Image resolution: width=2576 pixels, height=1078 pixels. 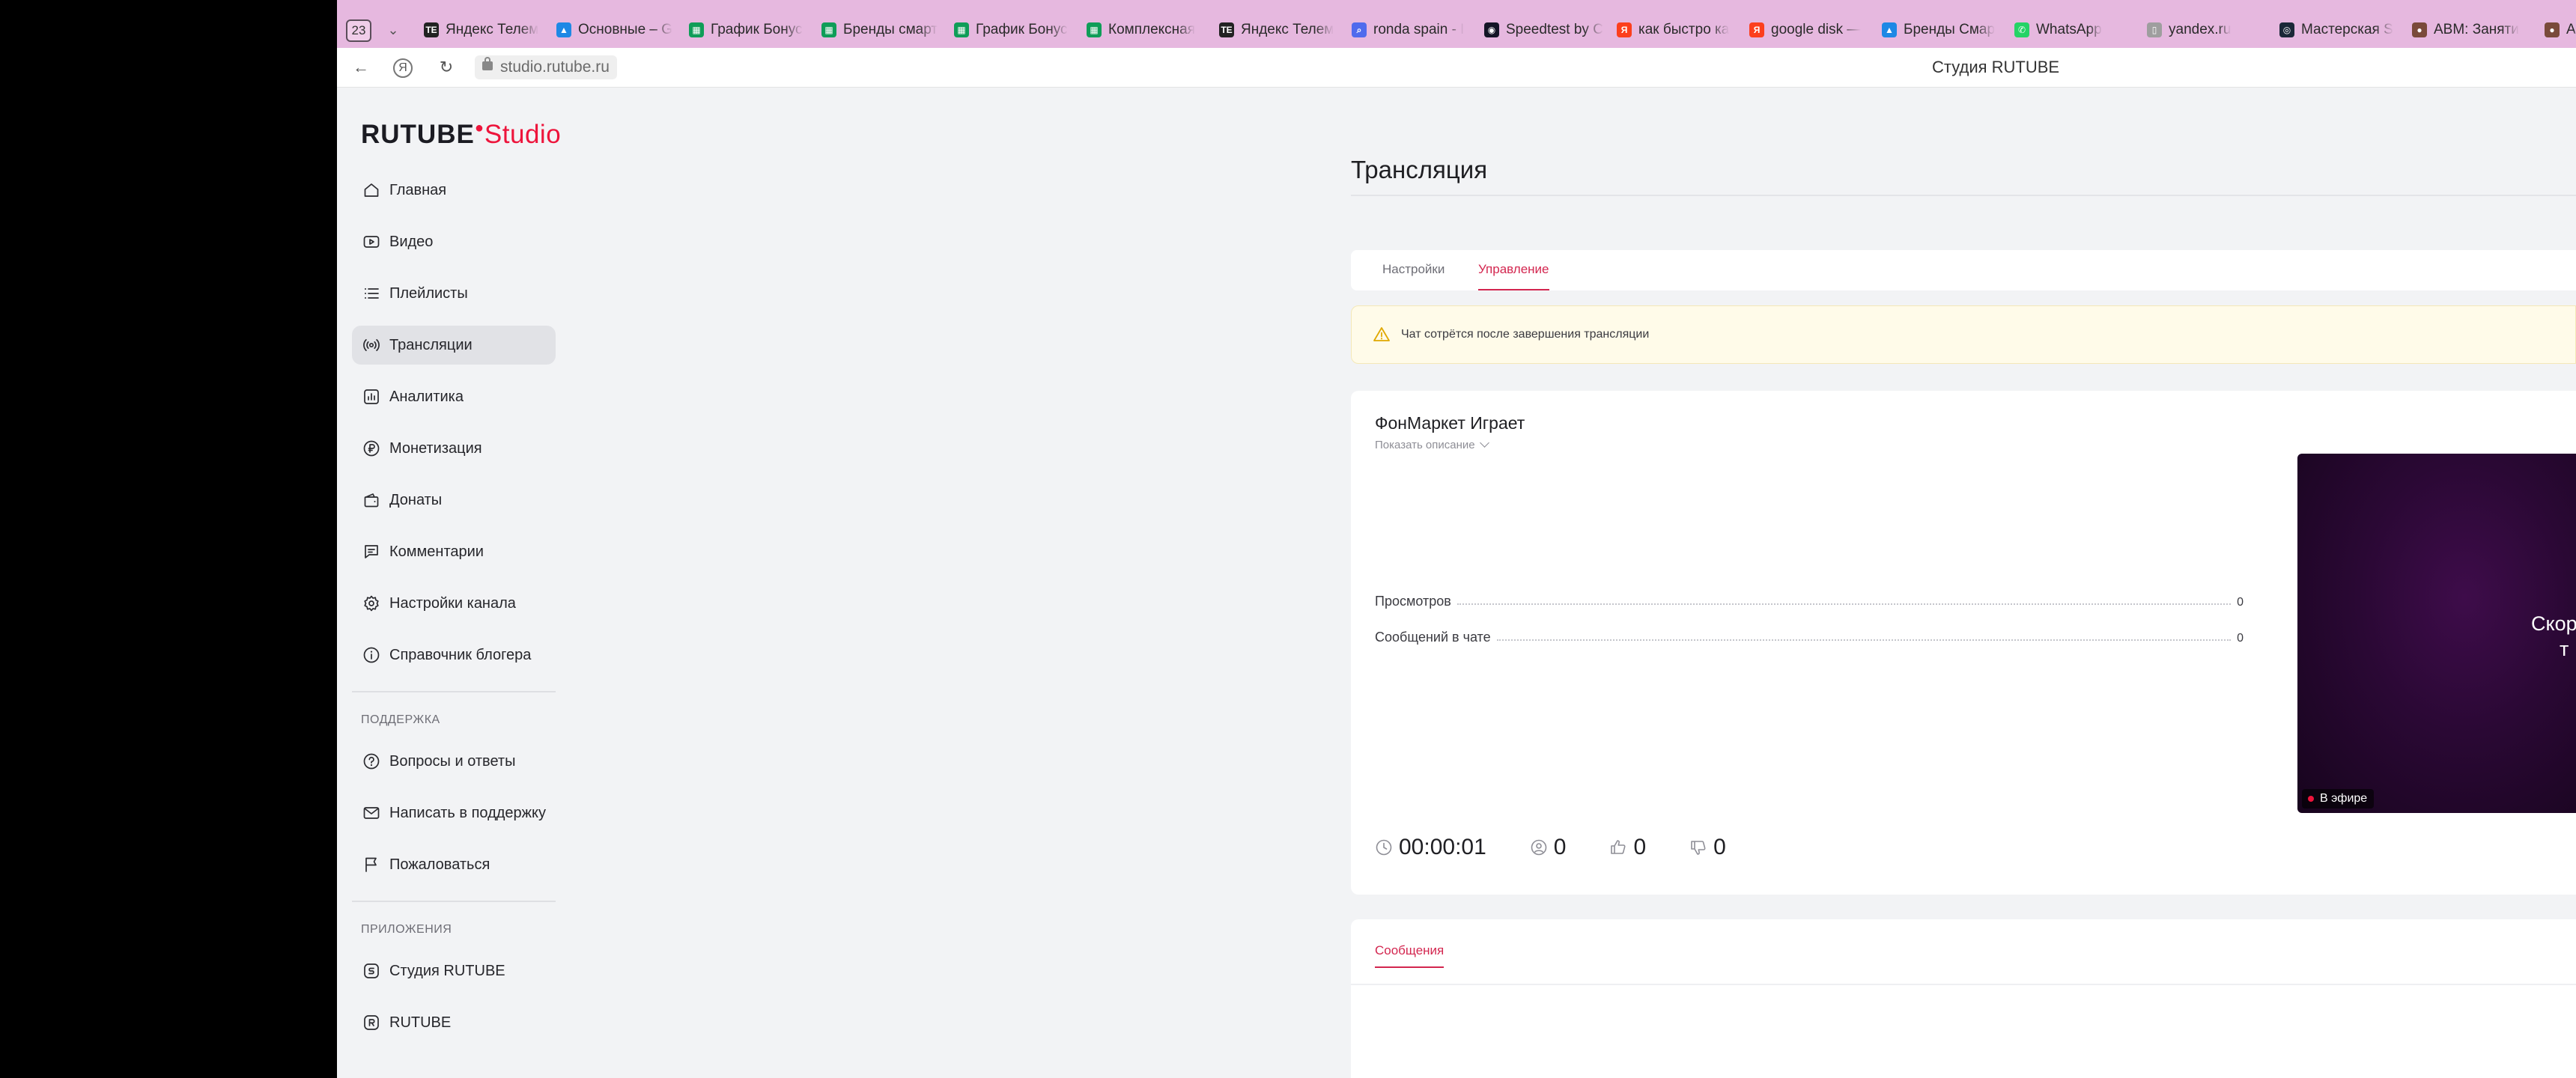 I want to click on rutube-studio-logo: RUTUBE●Studio, so click(x=461, y=135).